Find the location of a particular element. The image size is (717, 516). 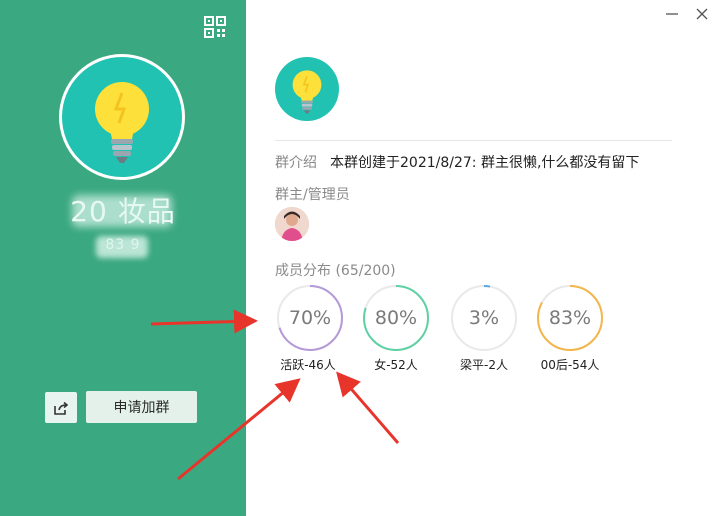

stat-percent: 80% is located at coordinates (396, 318).